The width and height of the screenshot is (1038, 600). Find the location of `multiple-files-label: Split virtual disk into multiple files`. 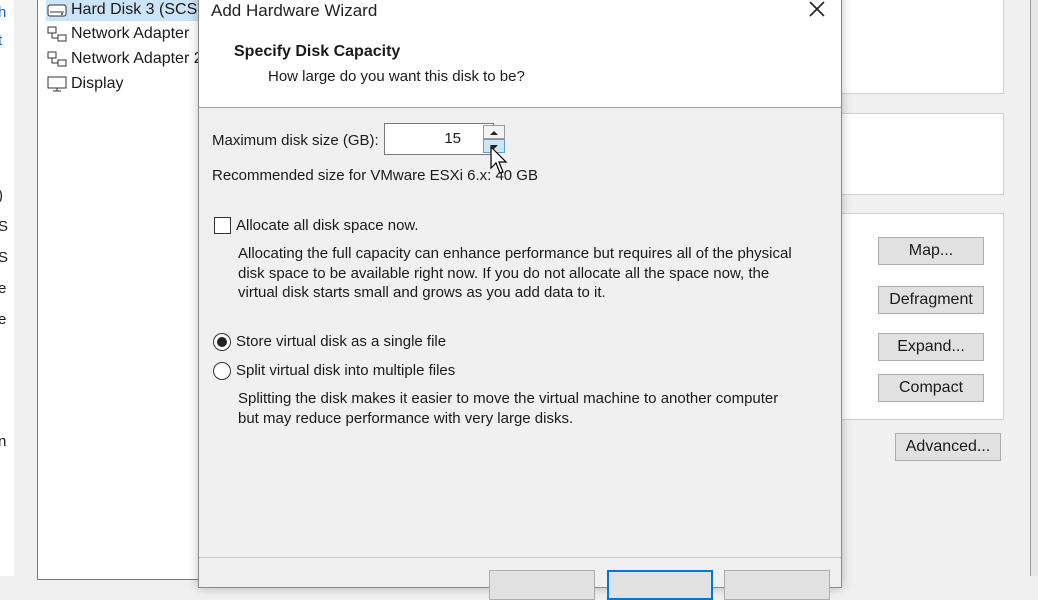

multiple-files-label: Split virtual disk into multiple files is located at coordinates (345, 370).